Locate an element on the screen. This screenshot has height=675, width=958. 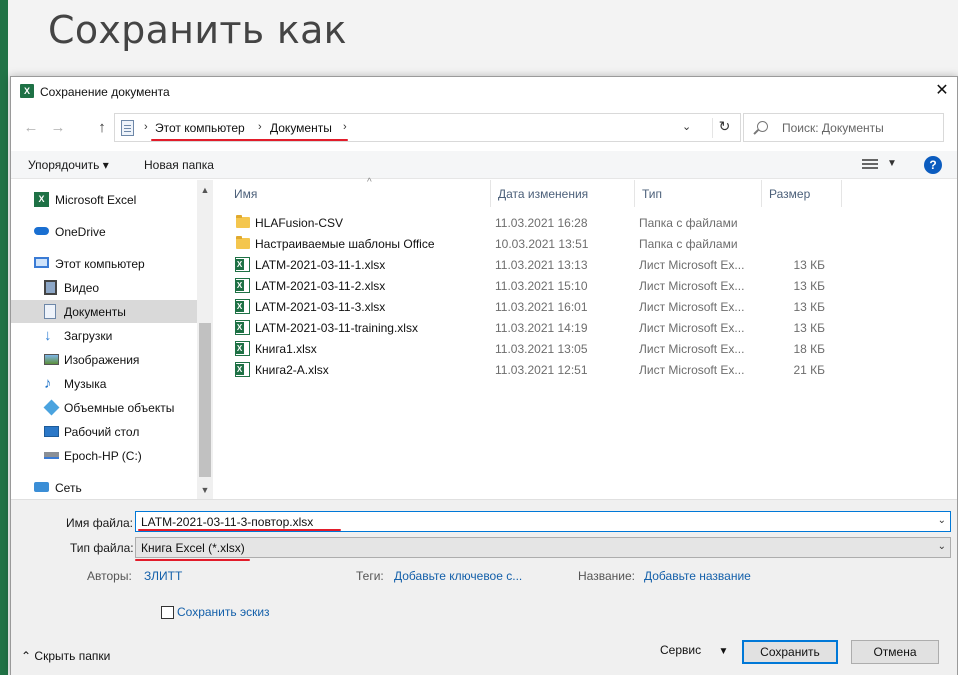
tools-button: Сервис ▼ is located at coordinates (694, 650).